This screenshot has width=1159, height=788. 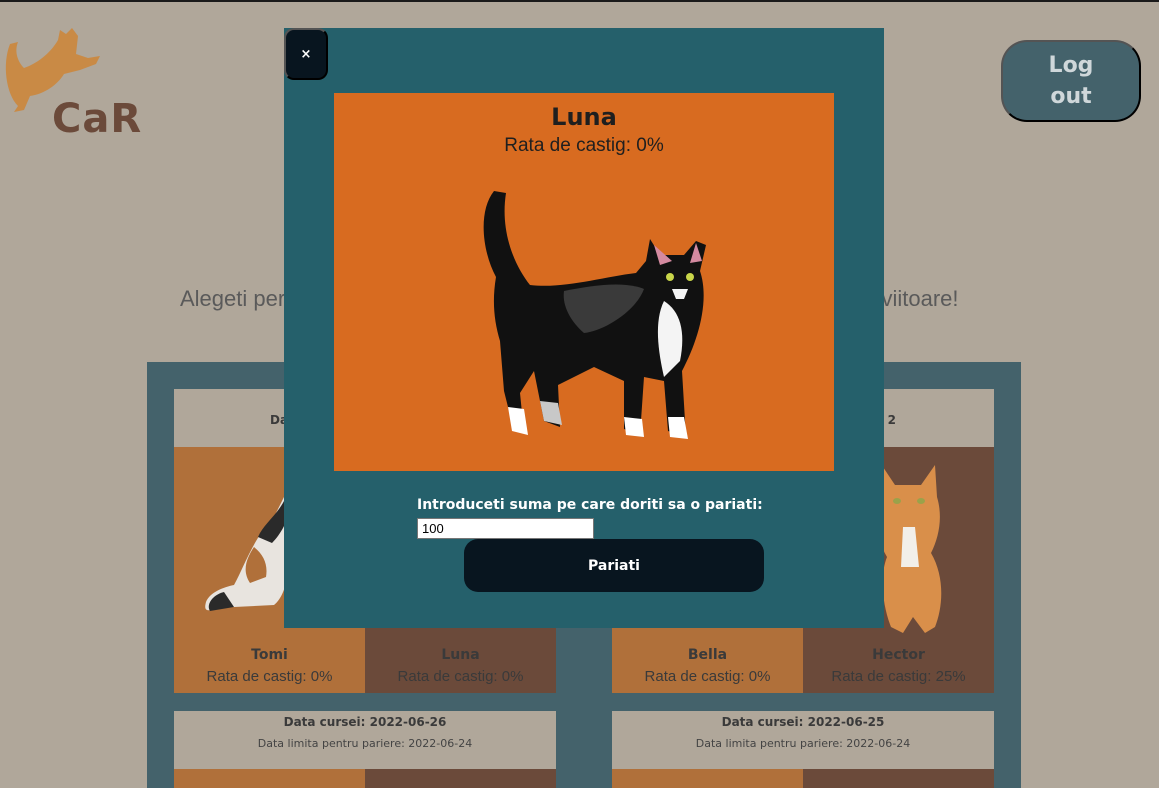 What do you see at coordinates (97, 119) in the screenshot?
I see `logo-text: CaR` at bounding box center [97, 119].